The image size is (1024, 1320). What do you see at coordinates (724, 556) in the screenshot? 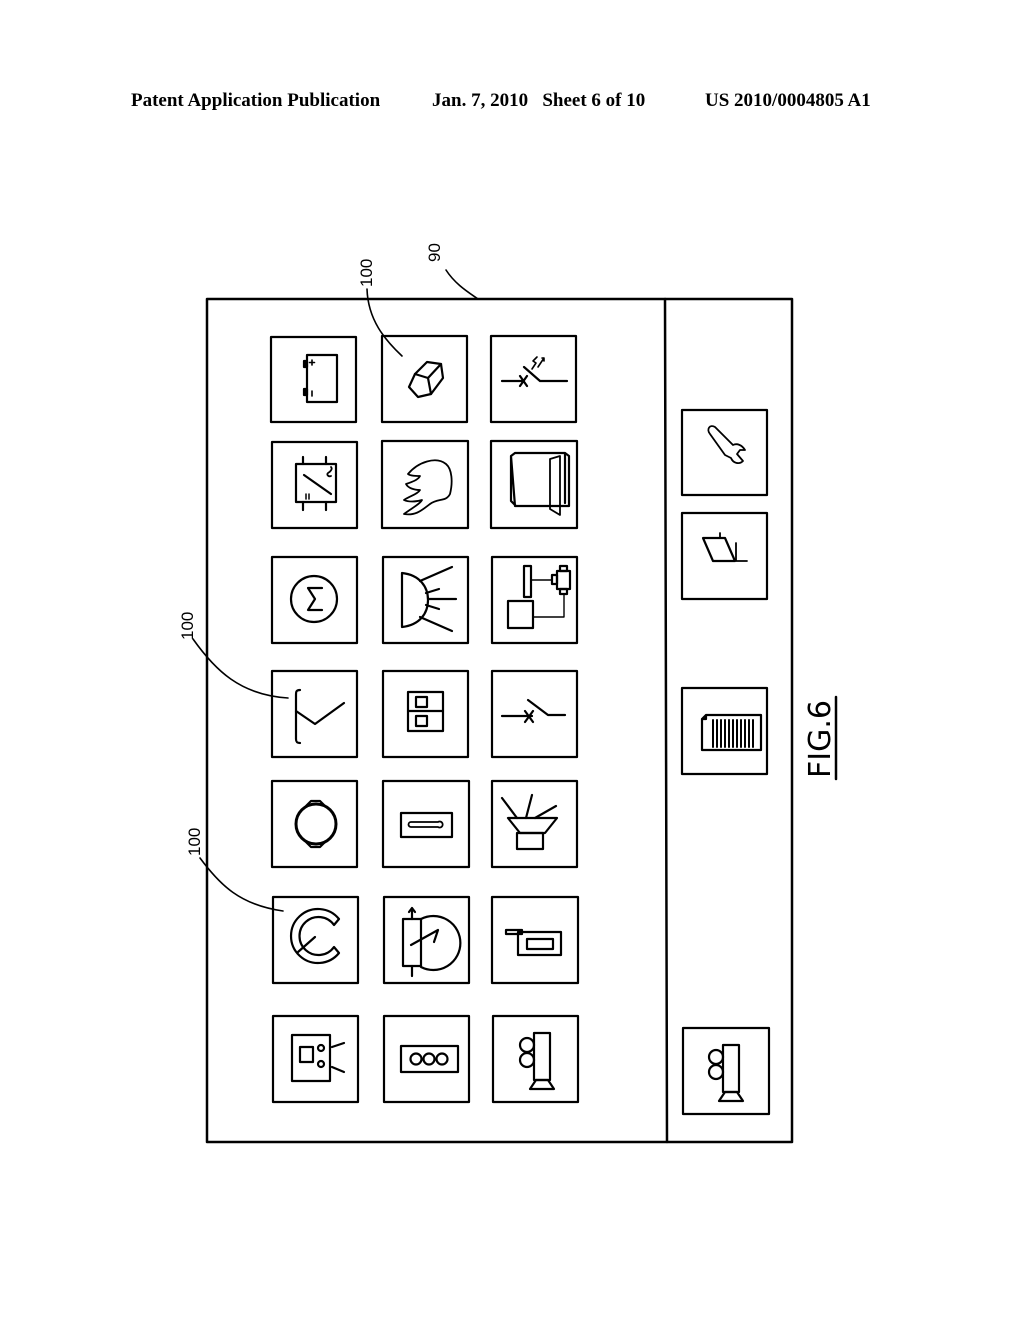
I see `shunt-icon` at bounding box center [724, 556].